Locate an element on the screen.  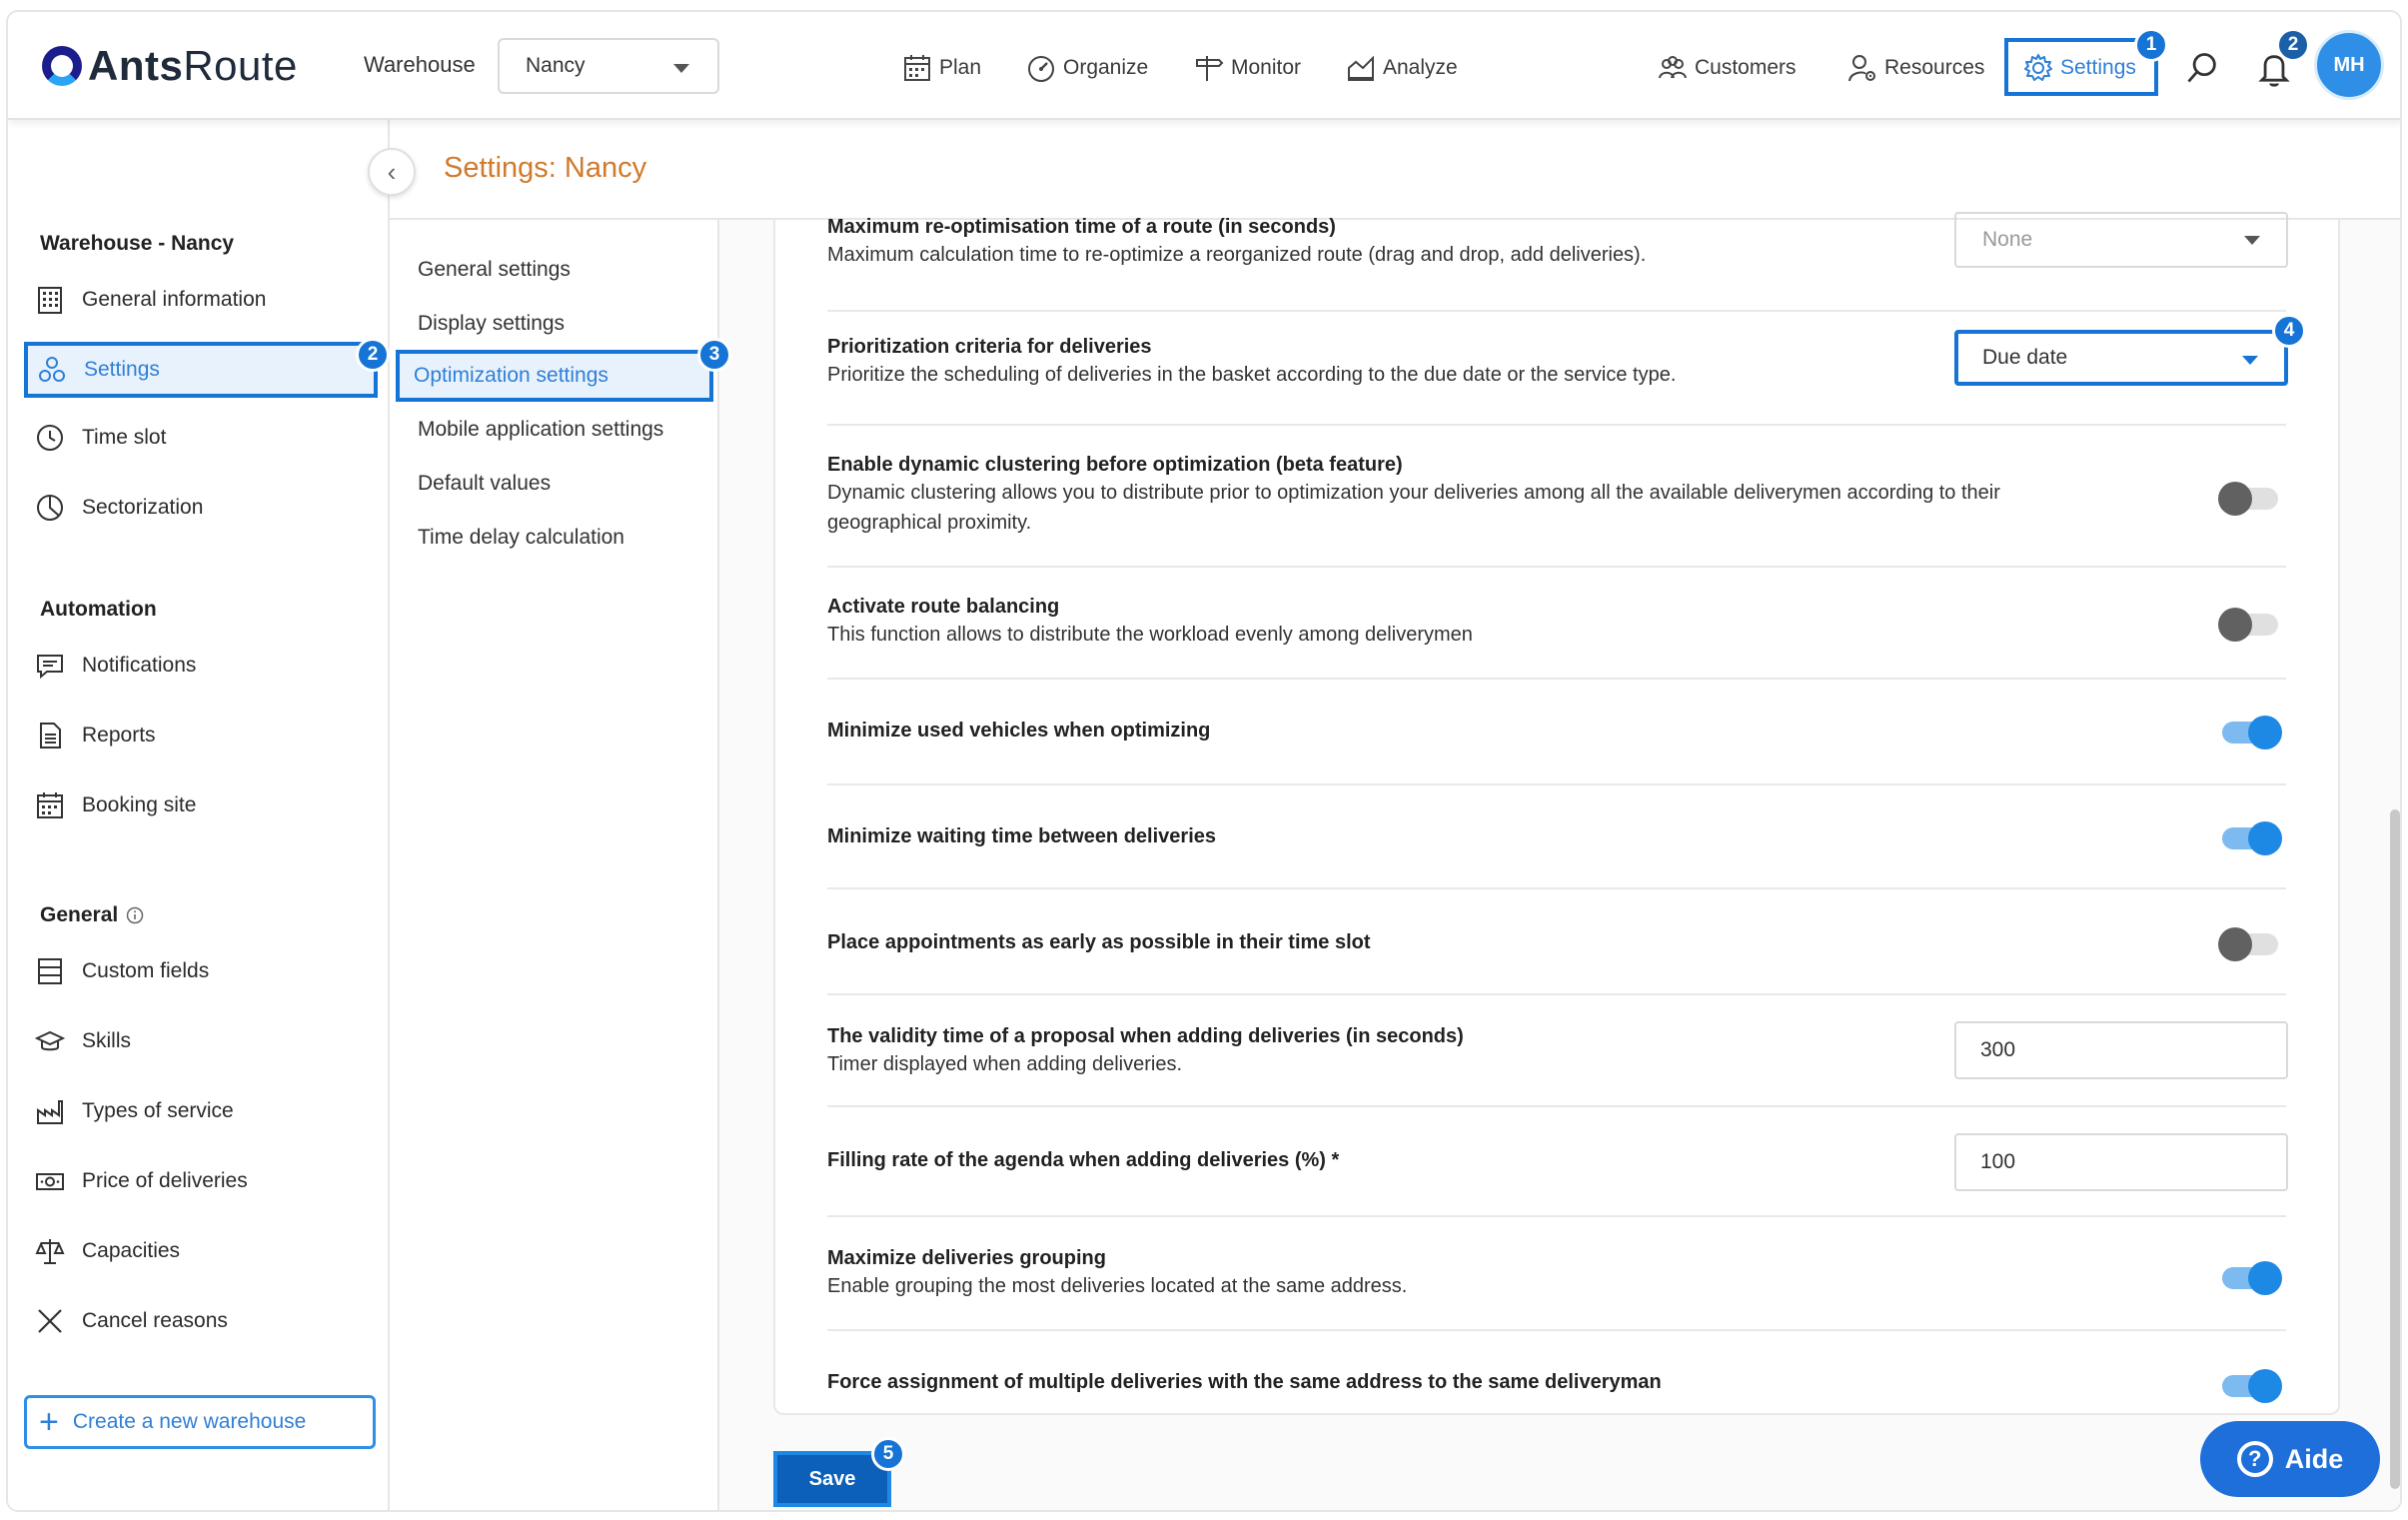
dynamic-clustering-toggle is located at coordinates (2248, 499).